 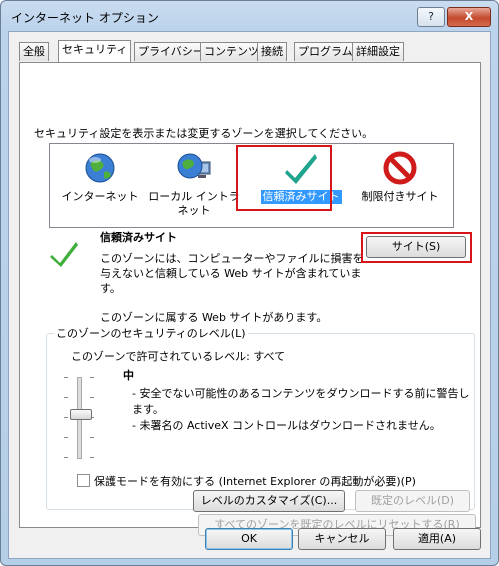 What do you see at coordinates (194, 203) in the screenshot?
I see `zone-label-local-intranet: ローカル イントラネット` at bounding box center [194, 203].